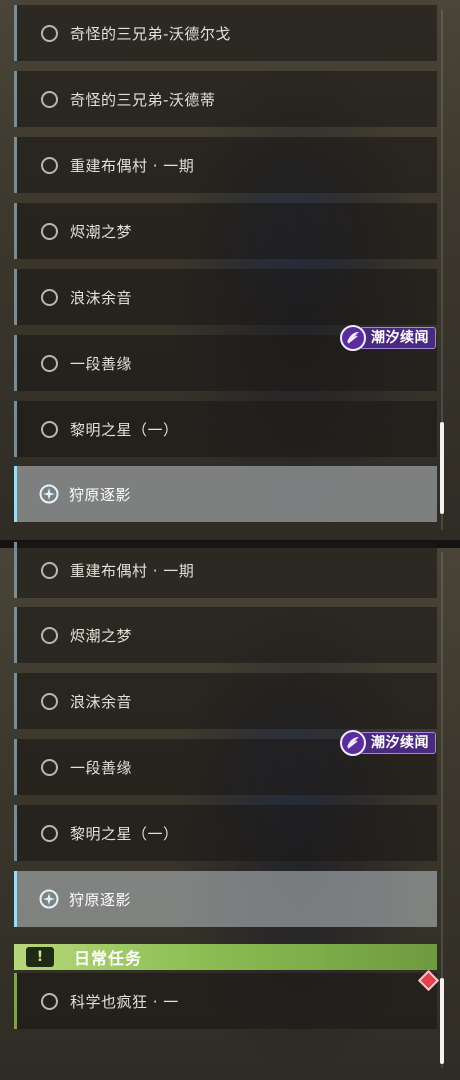 The image size is (460, 1080). What do you see at coordinates (108, 958) in the screenshot?
I see `daily-quests-title: 日常任务` at bounding box center [108, 958].